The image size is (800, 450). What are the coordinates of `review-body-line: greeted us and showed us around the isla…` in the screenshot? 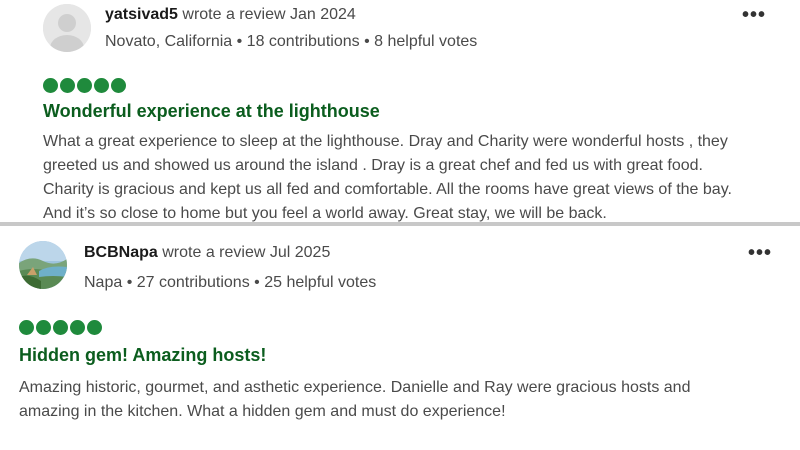 It's located at (373, 165).